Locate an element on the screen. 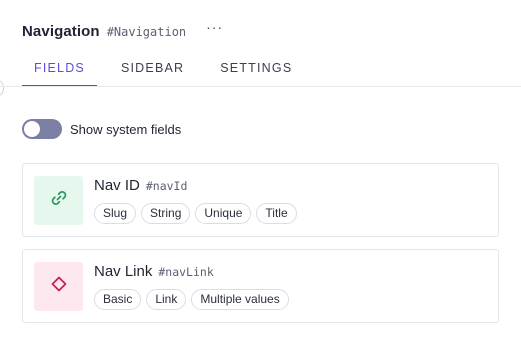  model-header: Navigation #Navigation ··· is located at coordinates (122, 30).